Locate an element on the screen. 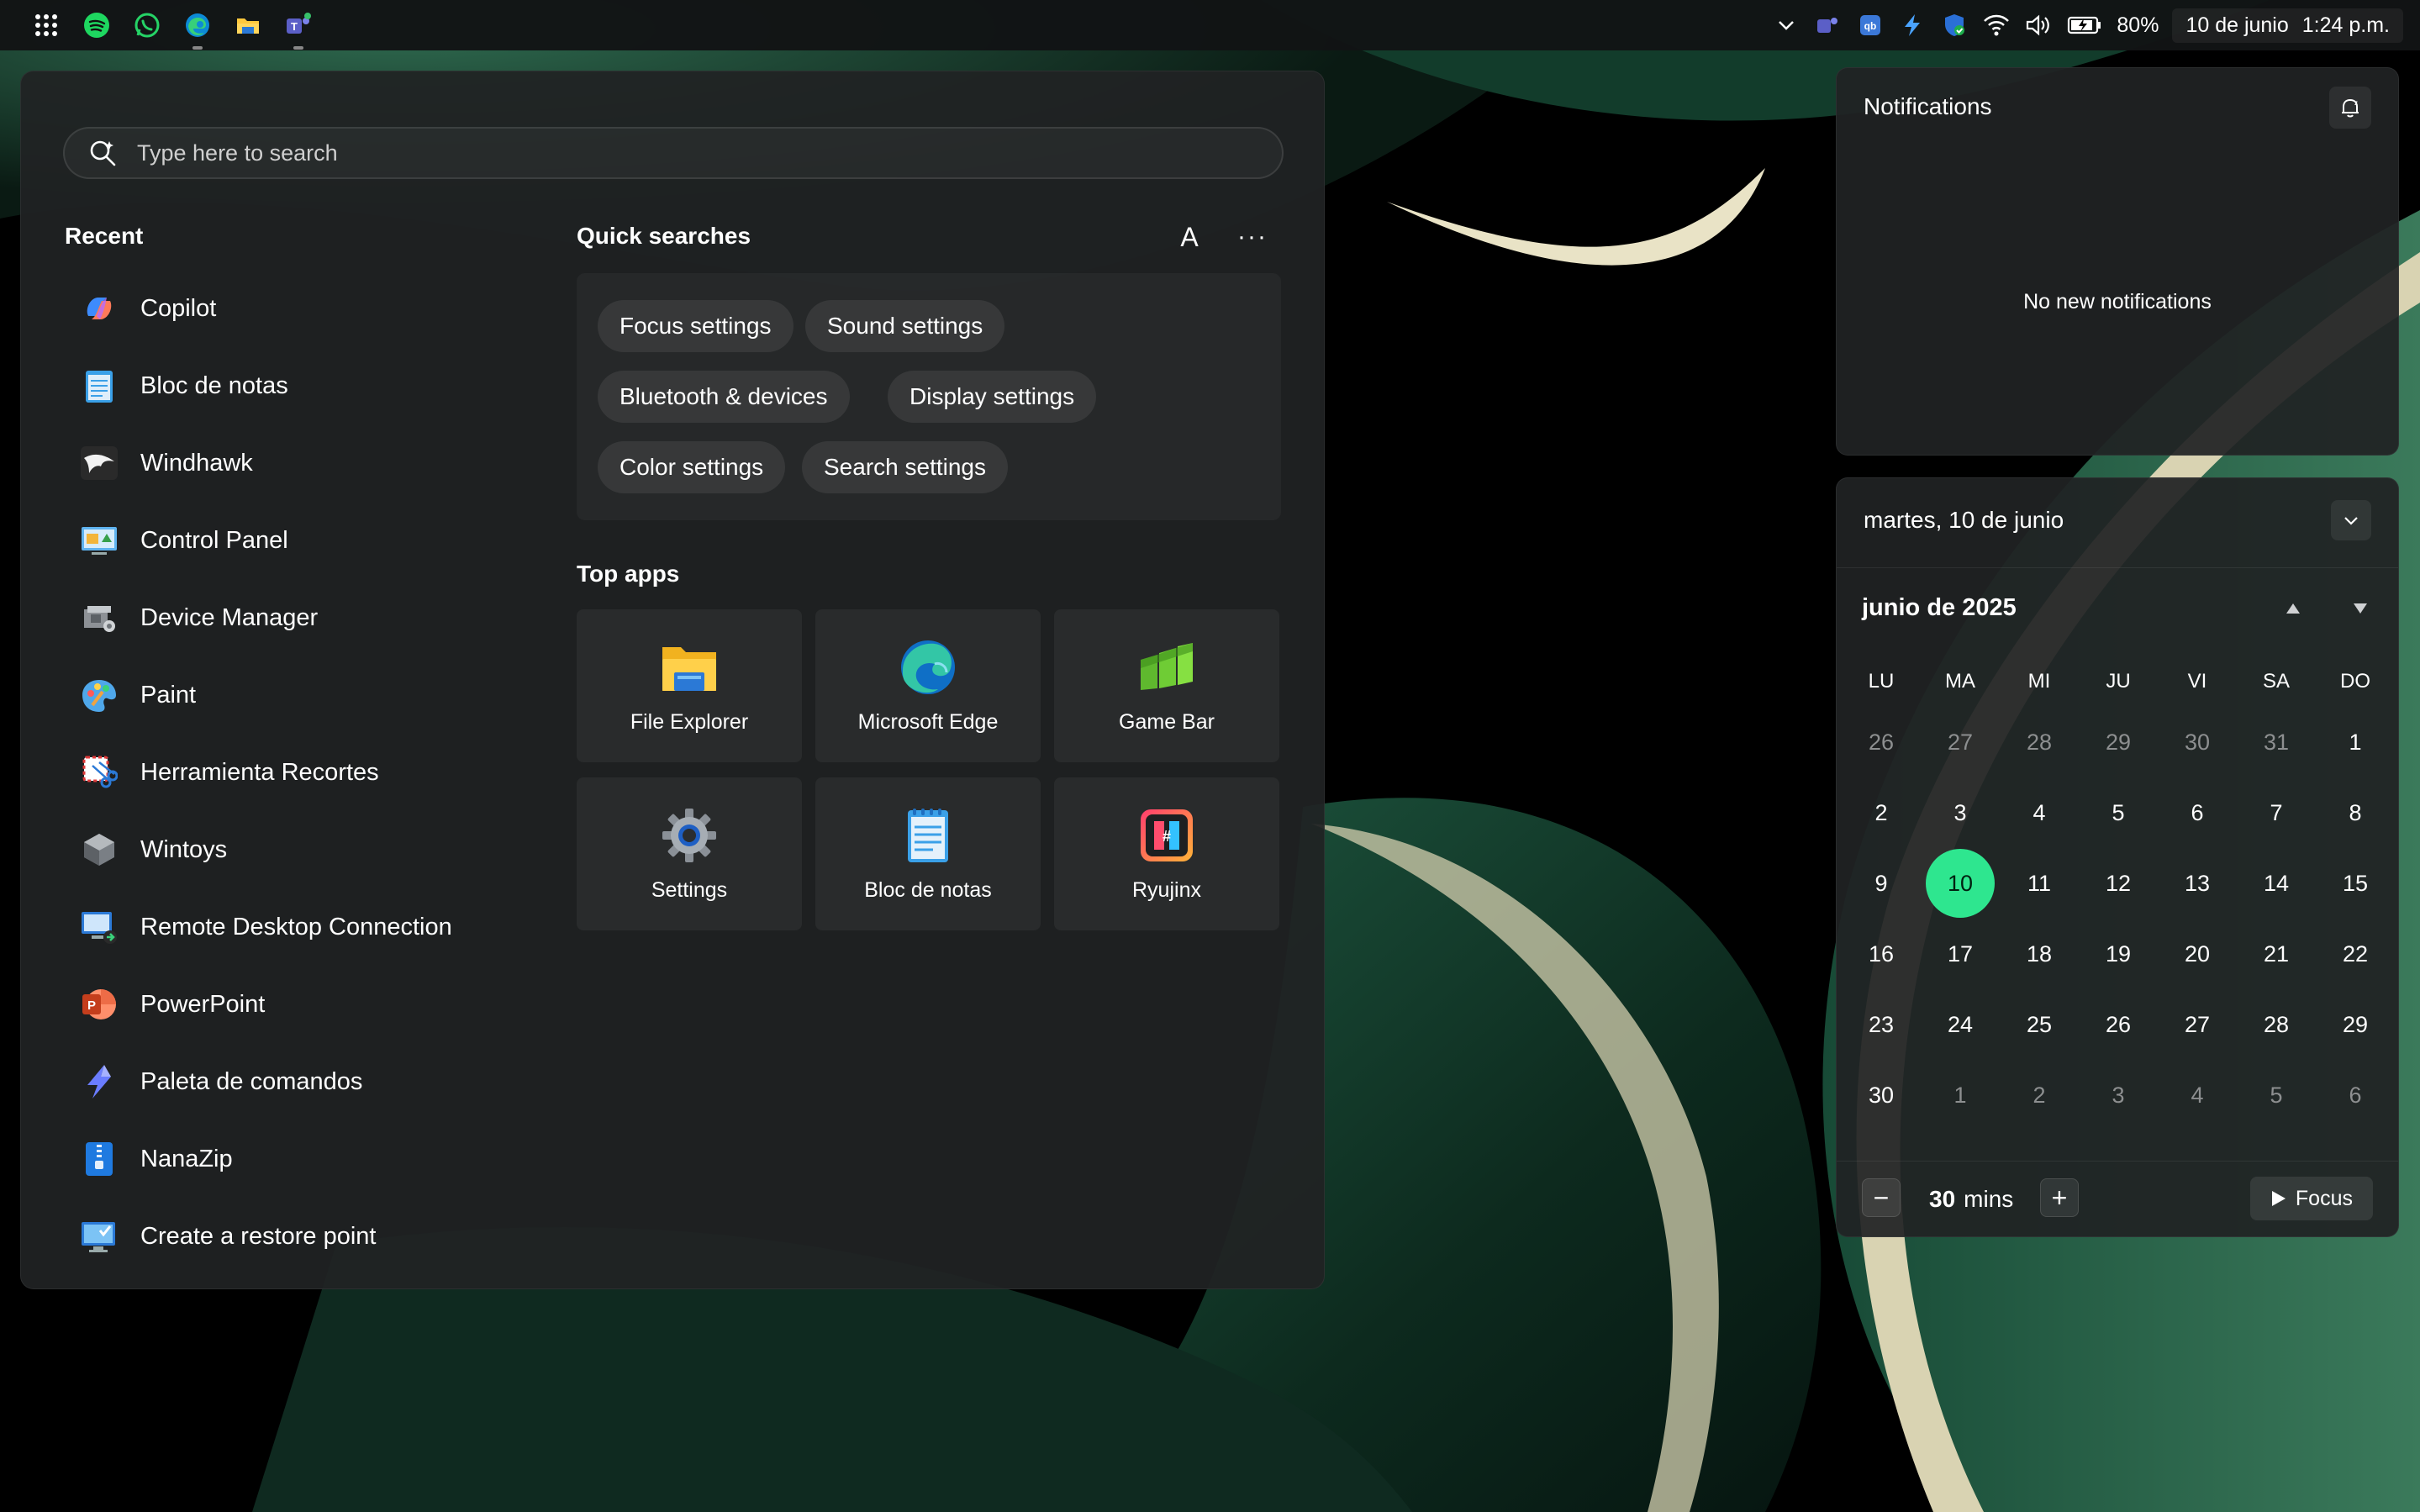 Image resolution: width=2420 pixels, height=1512 pixels. top-app-settings: Settings is located at coordinates (689, 853).